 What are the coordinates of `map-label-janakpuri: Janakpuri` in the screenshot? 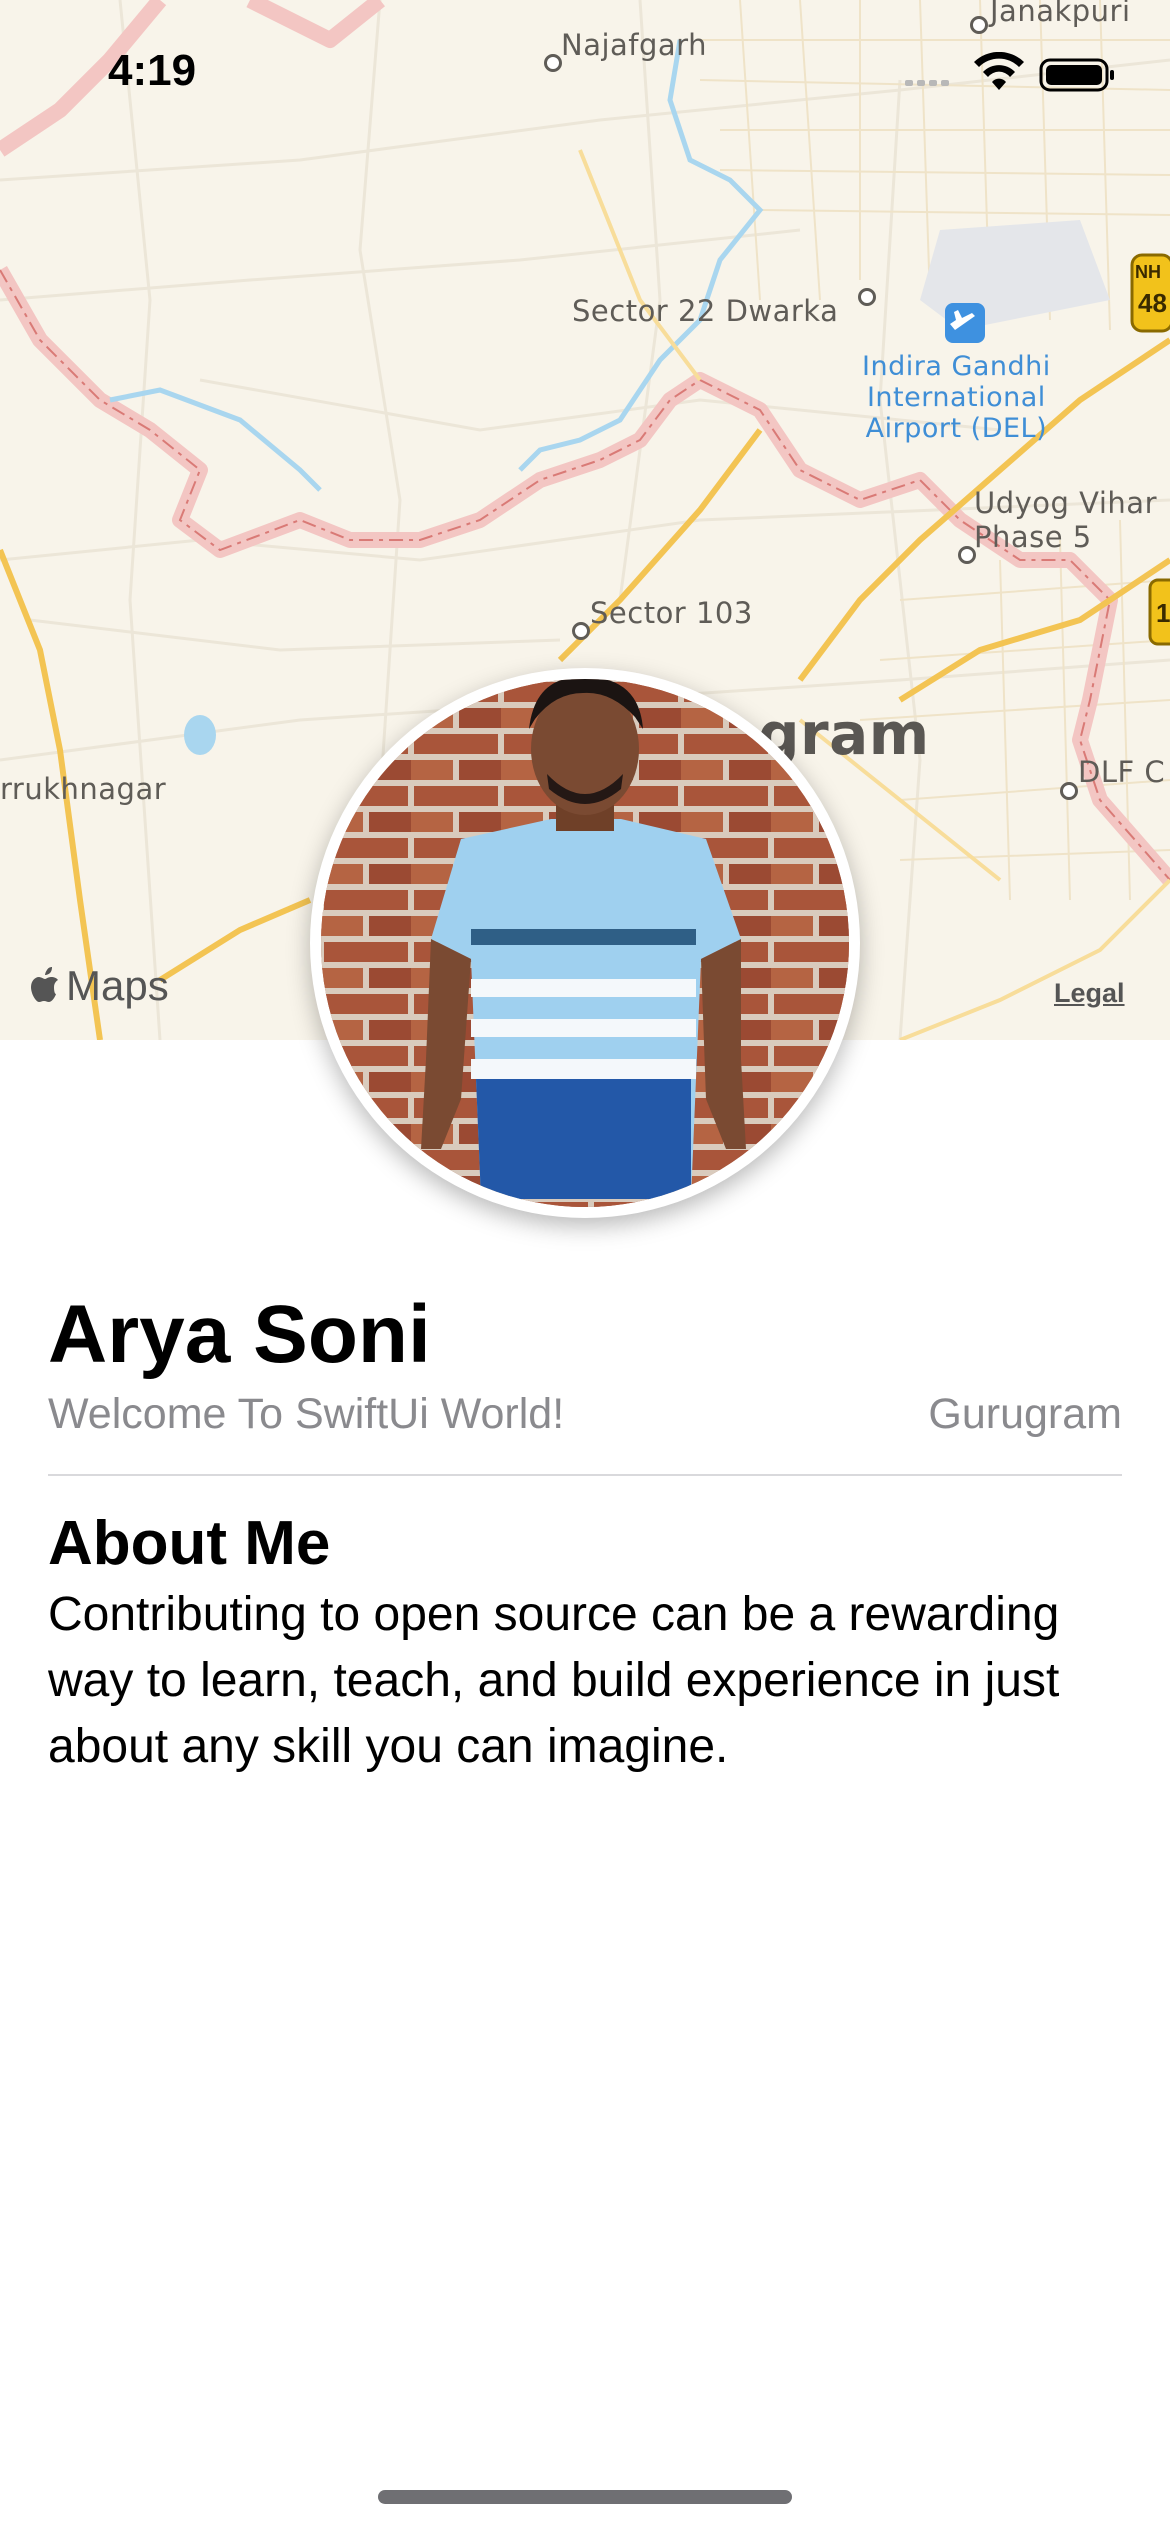 It's located at (1060, 14).